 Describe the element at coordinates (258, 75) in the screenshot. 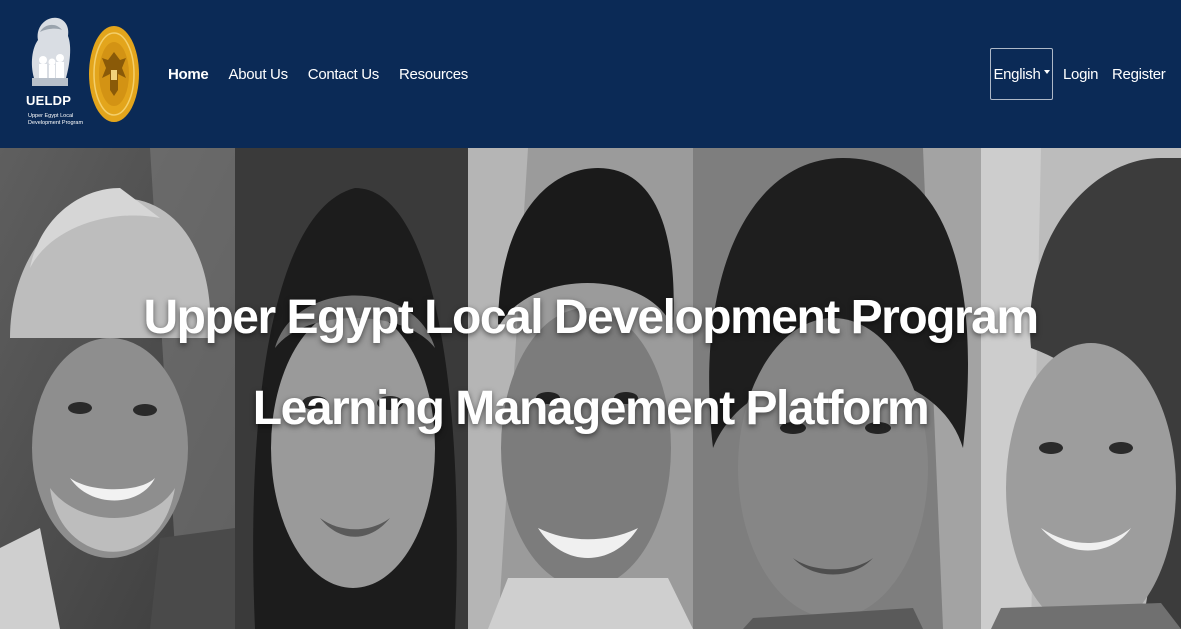

I see `nav-about-us: About Us` at that location.